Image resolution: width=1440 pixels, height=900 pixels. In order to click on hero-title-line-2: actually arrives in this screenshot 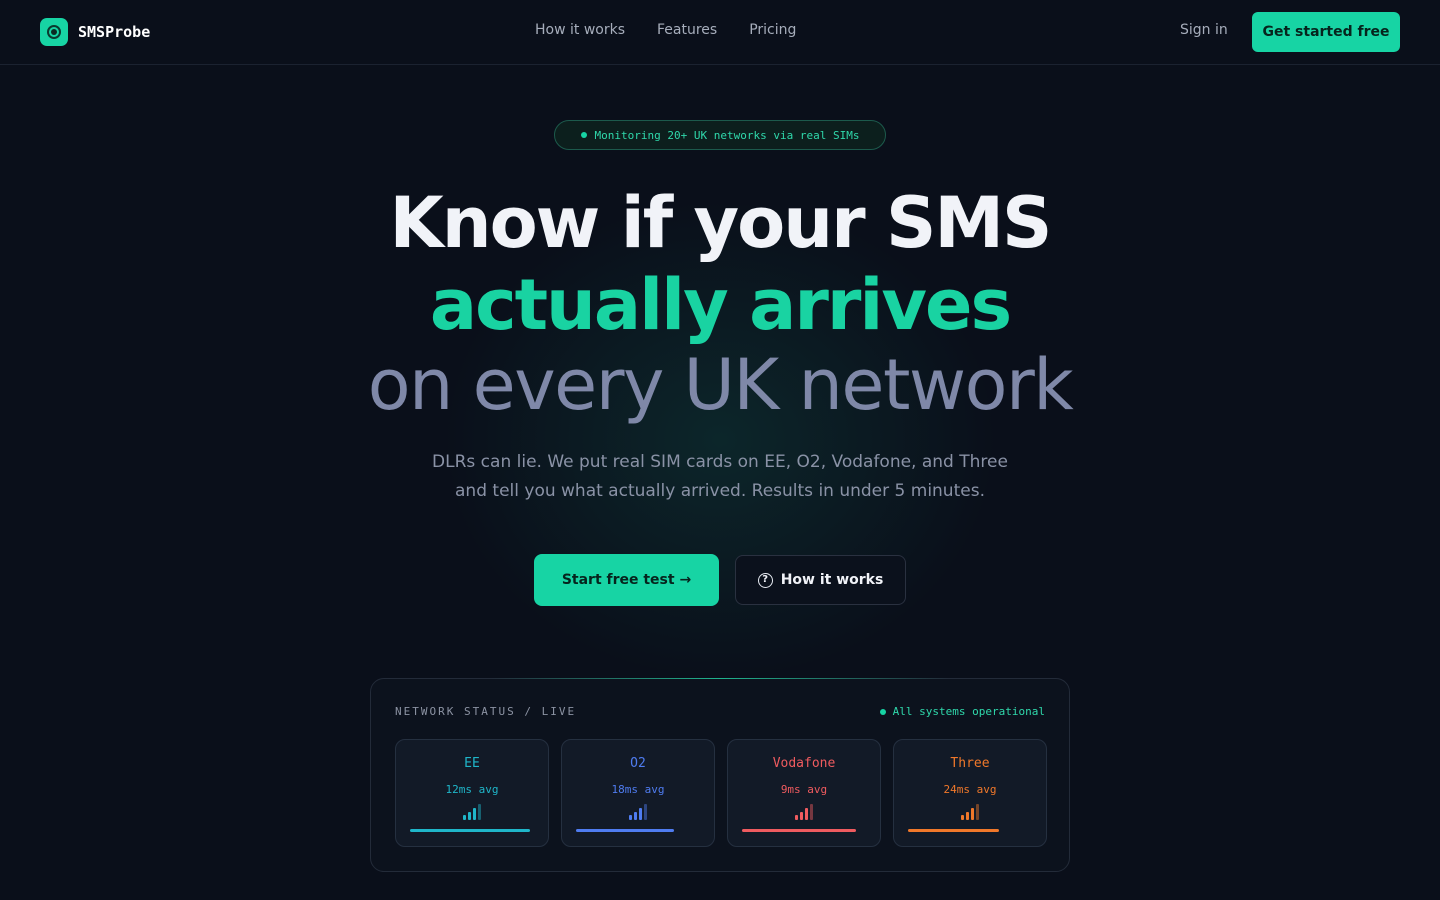, I will do `click(720, 305)`.